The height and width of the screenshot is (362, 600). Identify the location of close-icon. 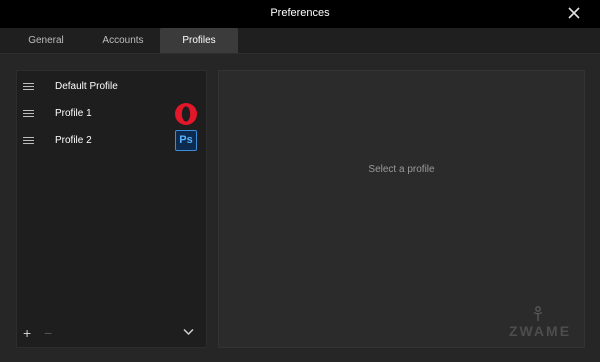
(574, 13).